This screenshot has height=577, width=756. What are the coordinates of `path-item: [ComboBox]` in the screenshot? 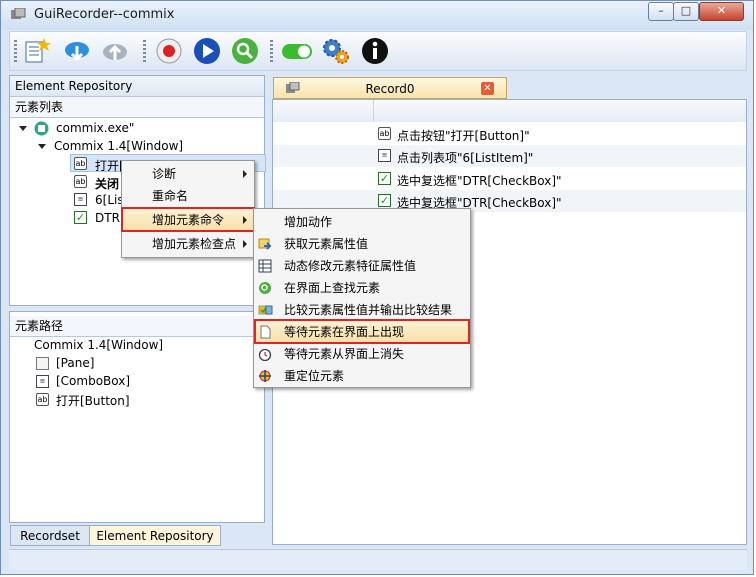 It's located at (93, 381).